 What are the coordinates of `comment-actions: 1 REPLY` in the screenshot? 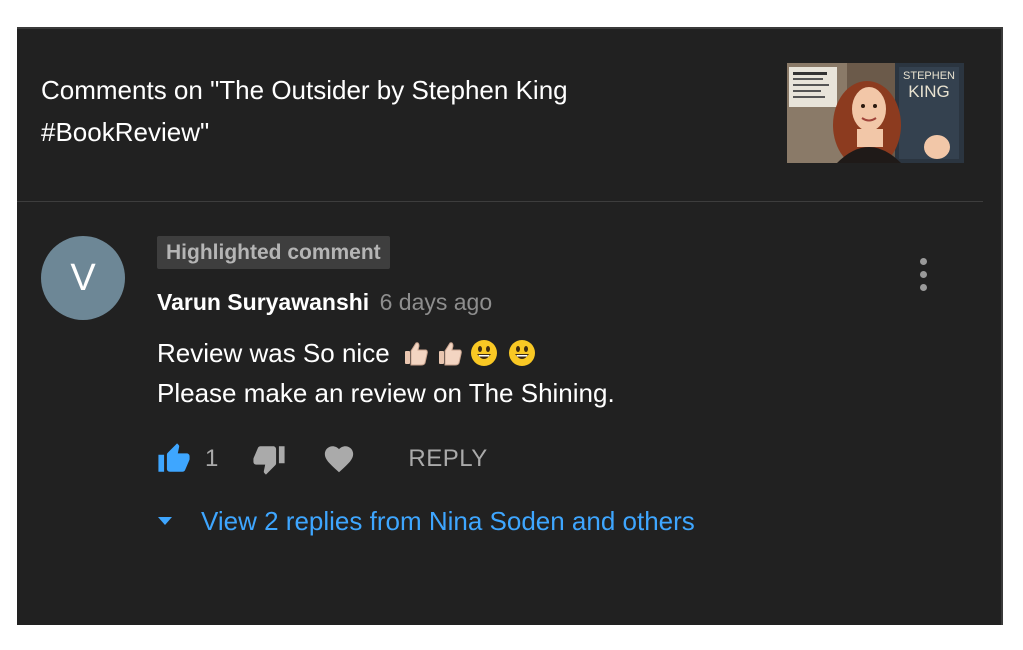 It's located at (322, 459).